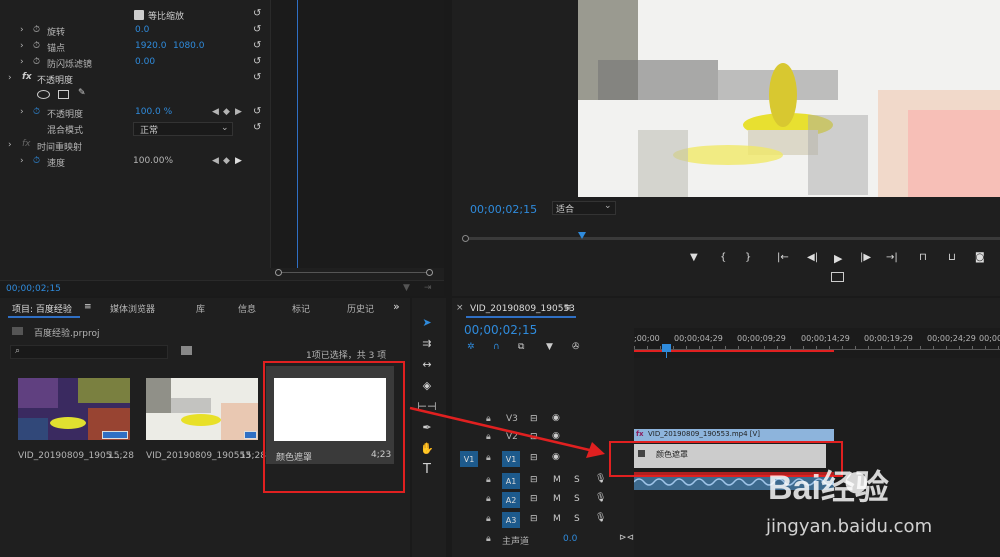 This screenshot has height=557, width=1000. I want to click on add-marker-icon: ▼, so click(549, 347).